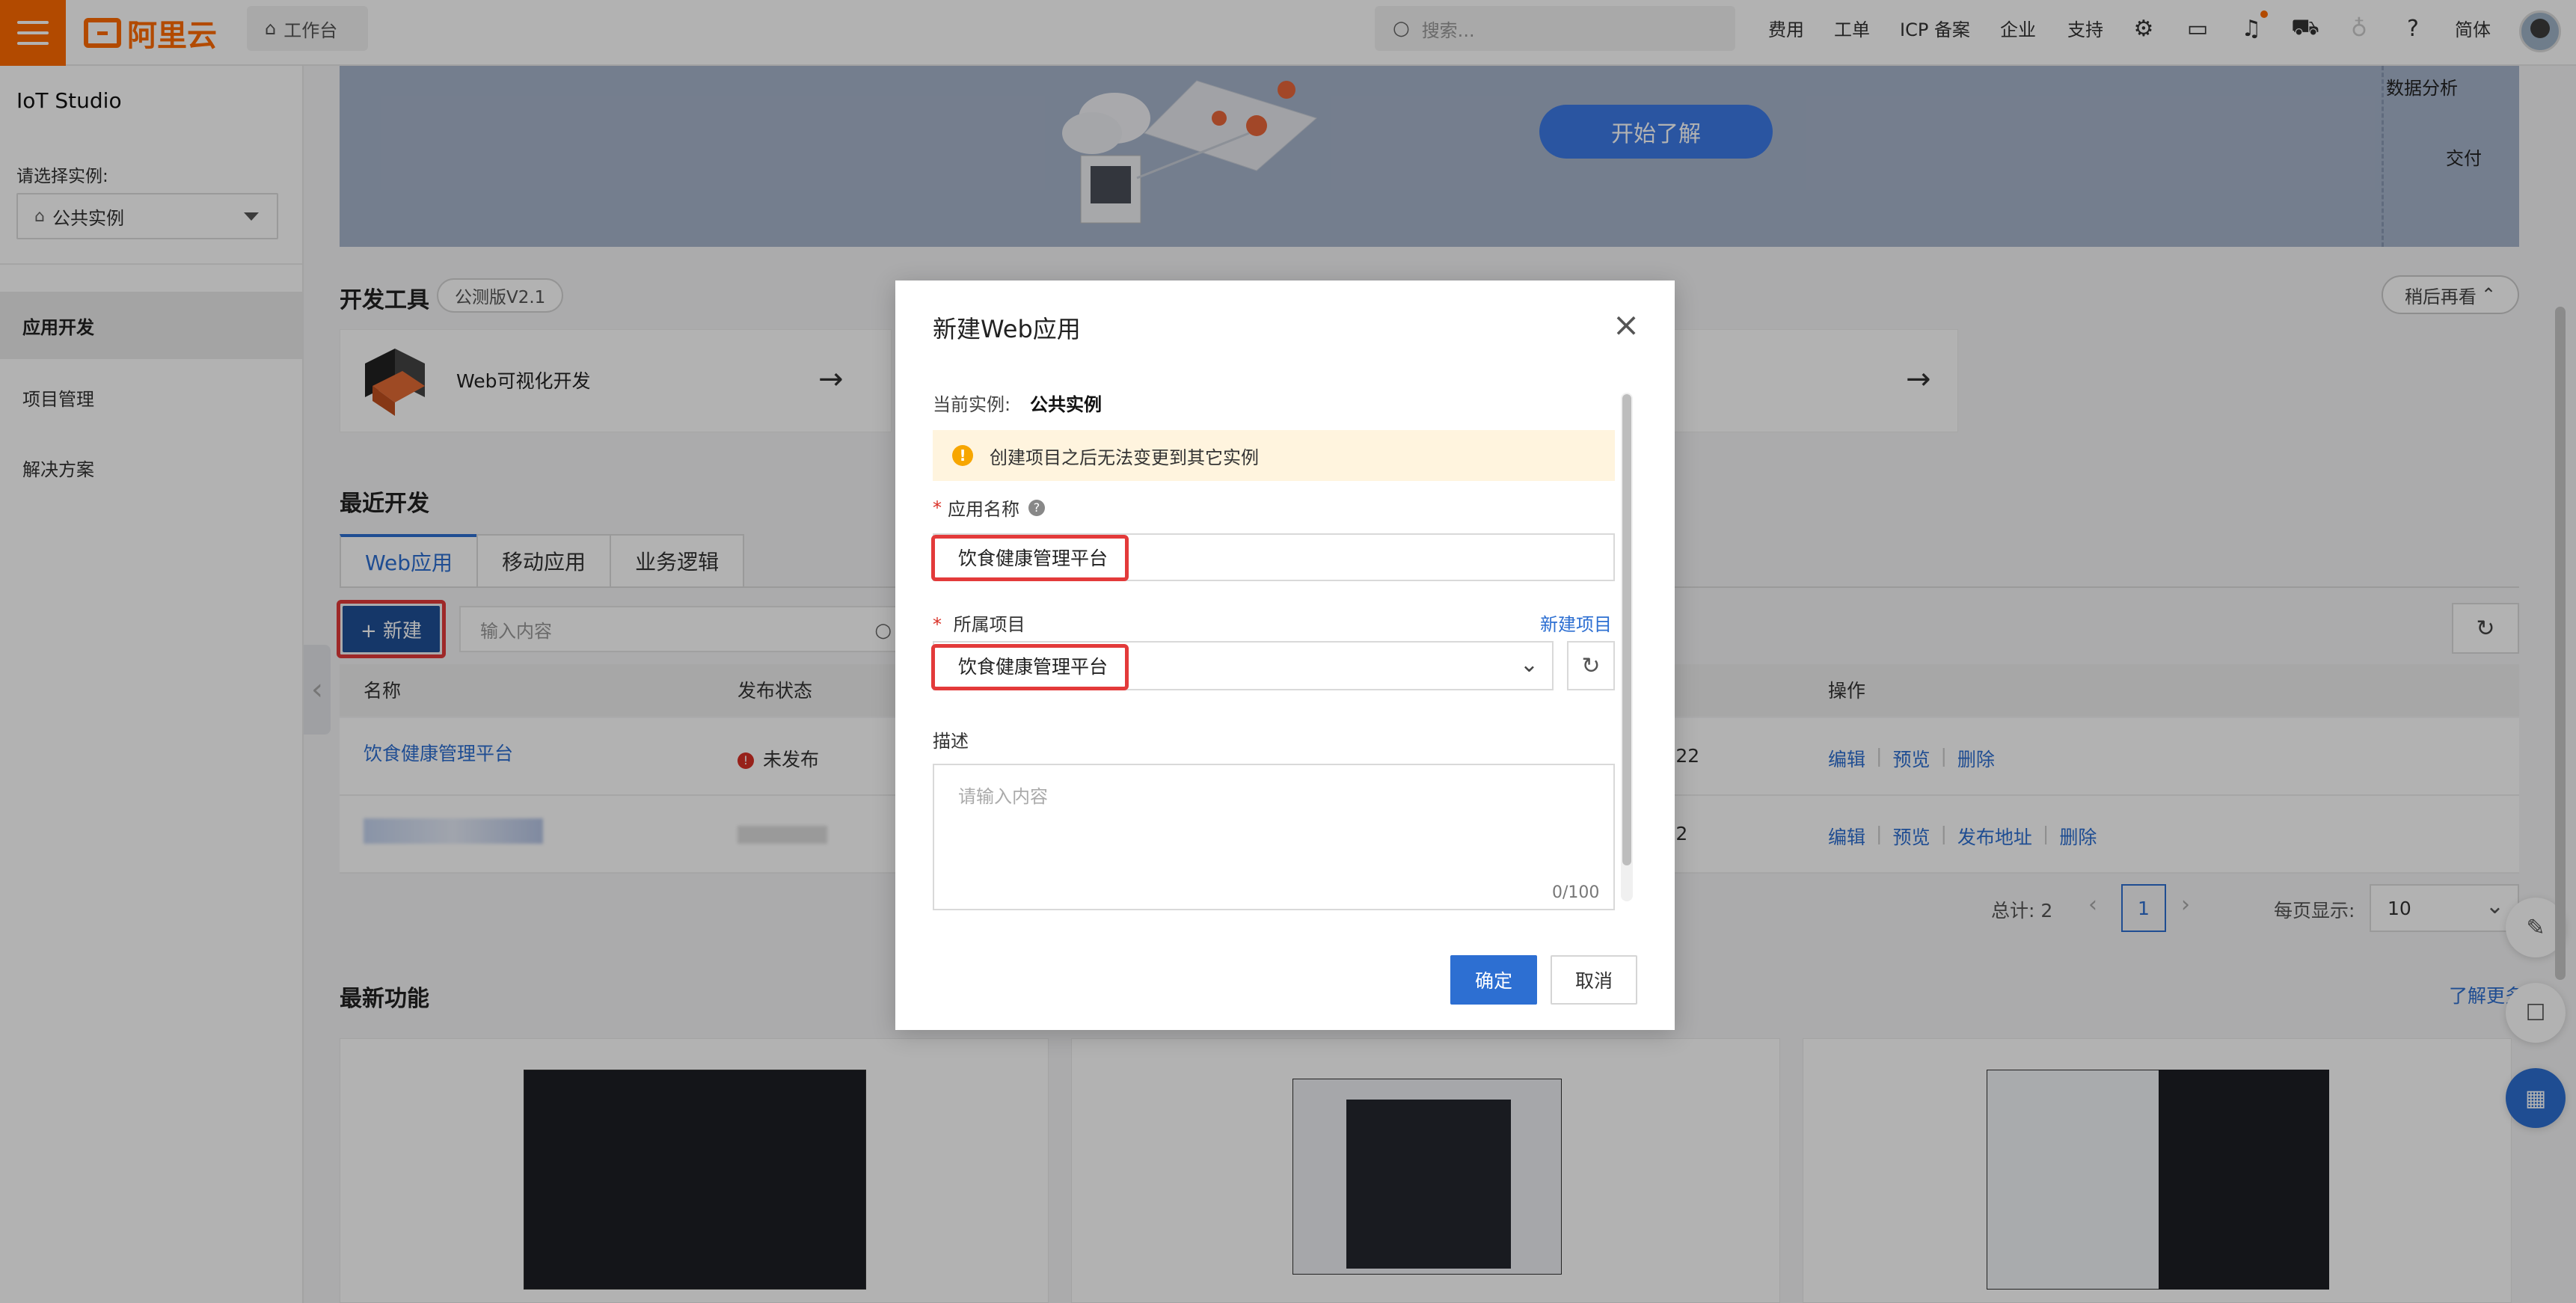 Image resolution: width=2576 pixels, height=1303 pixels. What do you see at coordinates (1626, 325) in the screenshot?
I see `close-icon: ×` at bounding box center [1626, 325].